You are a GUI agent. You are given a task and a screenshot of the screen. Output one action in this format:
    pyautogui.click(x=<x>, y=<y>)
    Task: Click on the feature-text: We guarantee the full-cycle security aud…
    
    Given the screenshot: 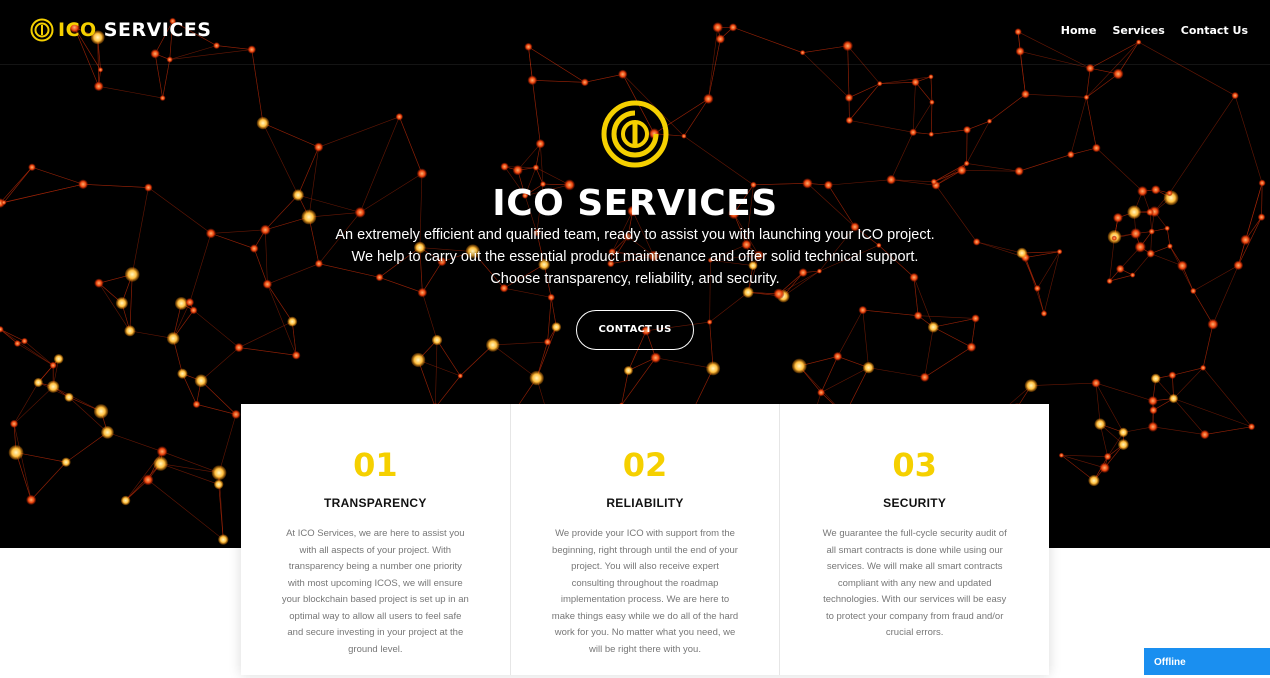 What is the action you would take?
    pyautogui.click(x=915, y=584)
    